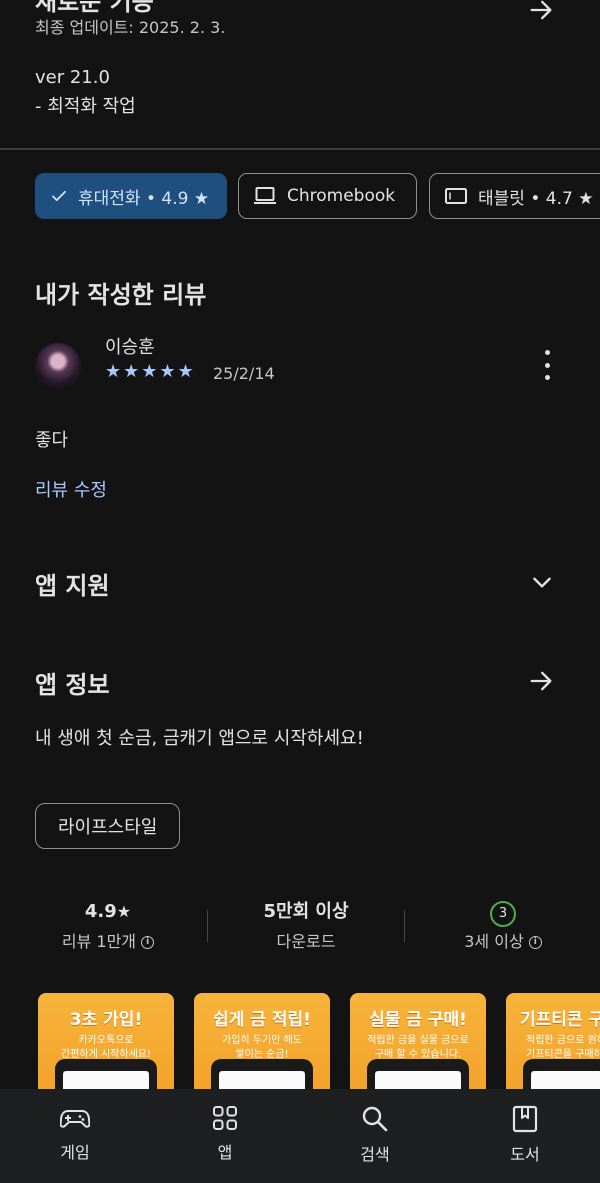 The image size is (600, 1183). I want to click on tablet-icon, so click(456, 196).